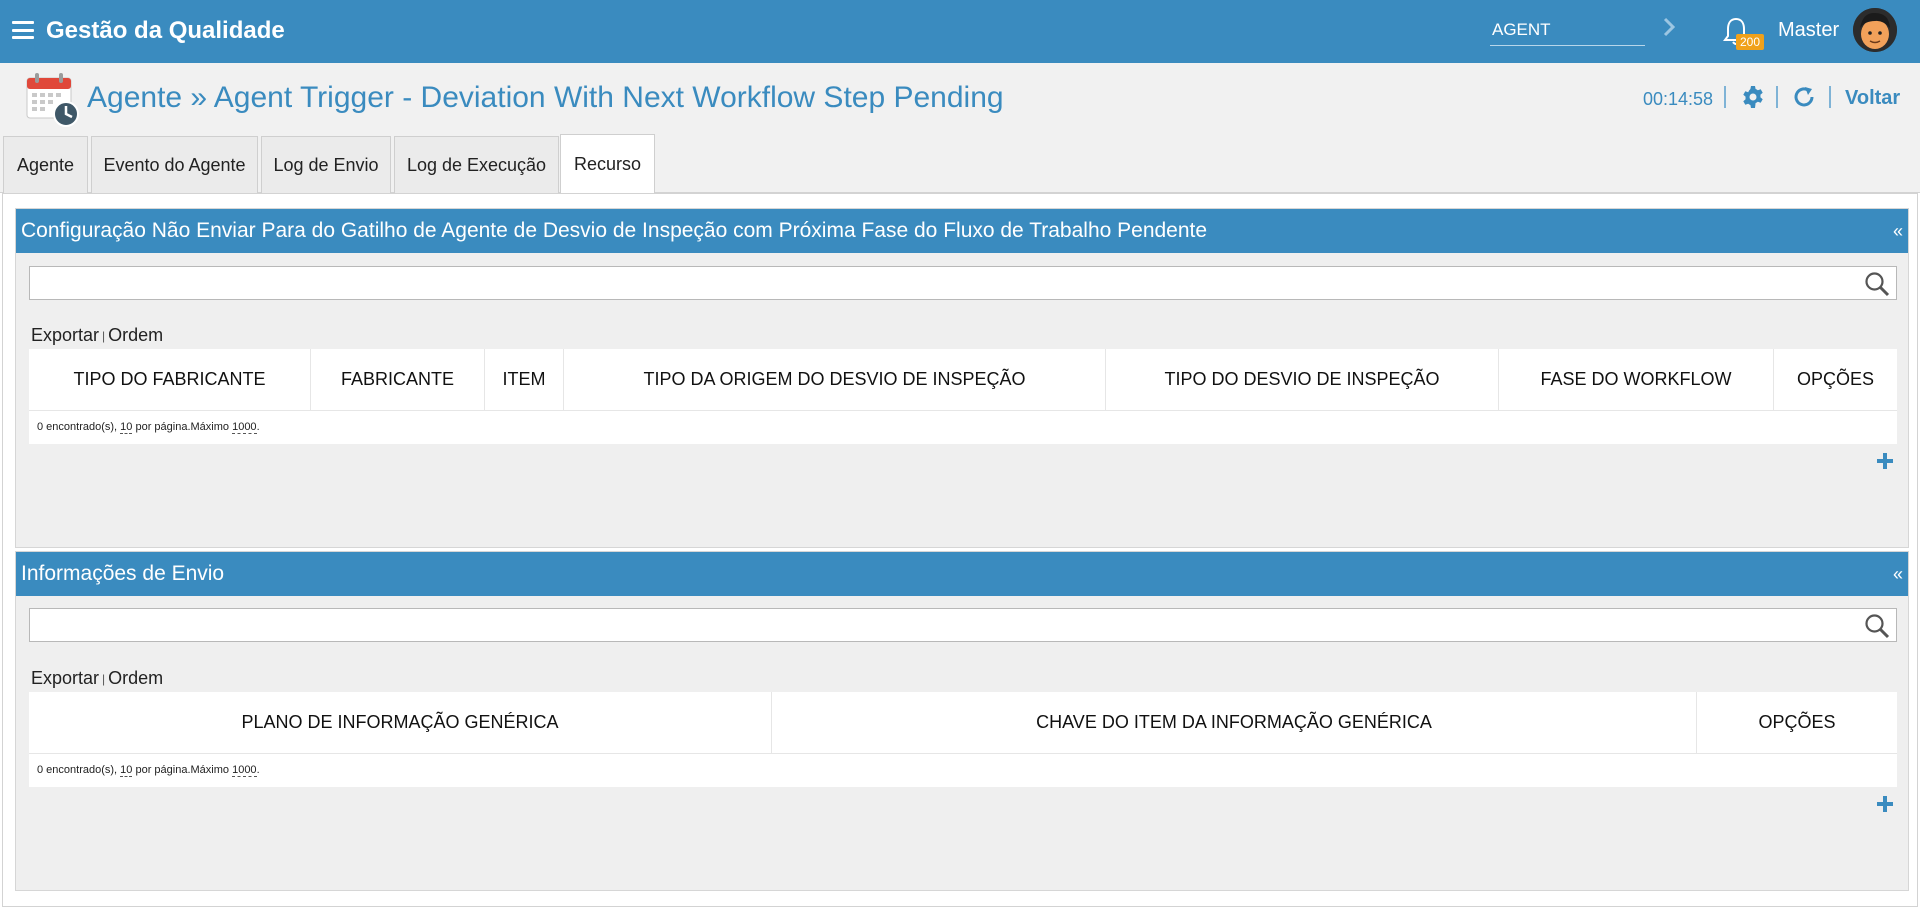  Describe the element at coordinates (1804, 97) in the screenshot. I see `refresh-icon` at that location.